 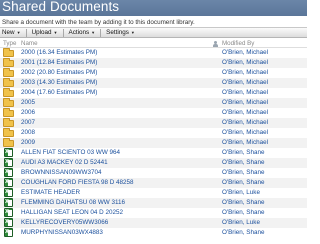 What do you see at coordinates (70, 153) in the screenshot?
I see `document-name-link: ALLEN FIAT SCIENTO 03 WW 964` at bounding box center [70, 153].